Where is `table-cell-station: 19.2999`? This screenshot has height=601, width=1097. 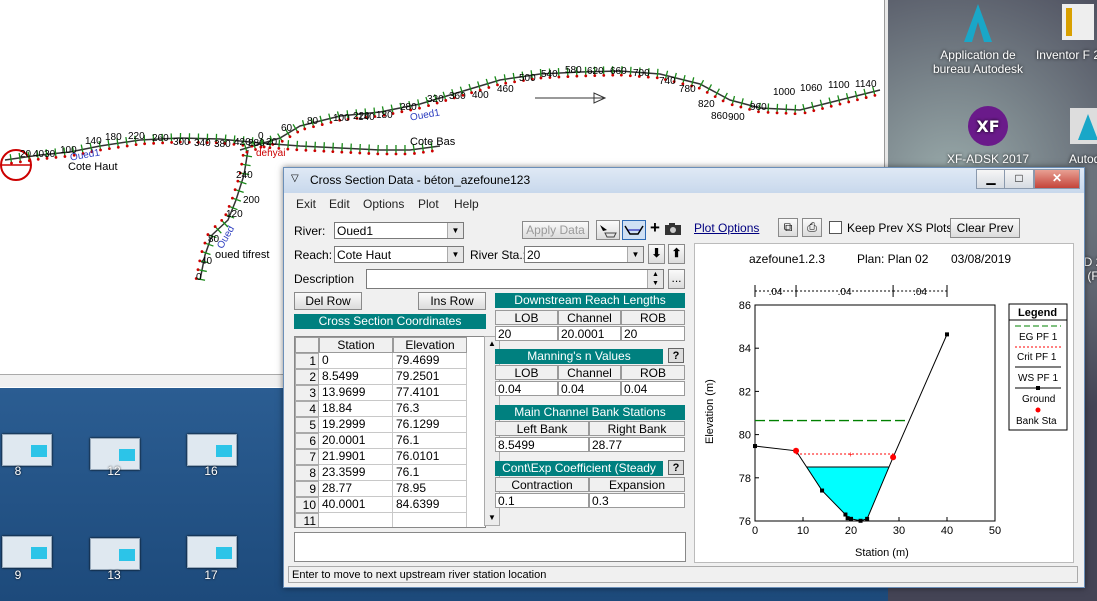 table-cell-station: 19.2999 is located at coordinates (356, 425).